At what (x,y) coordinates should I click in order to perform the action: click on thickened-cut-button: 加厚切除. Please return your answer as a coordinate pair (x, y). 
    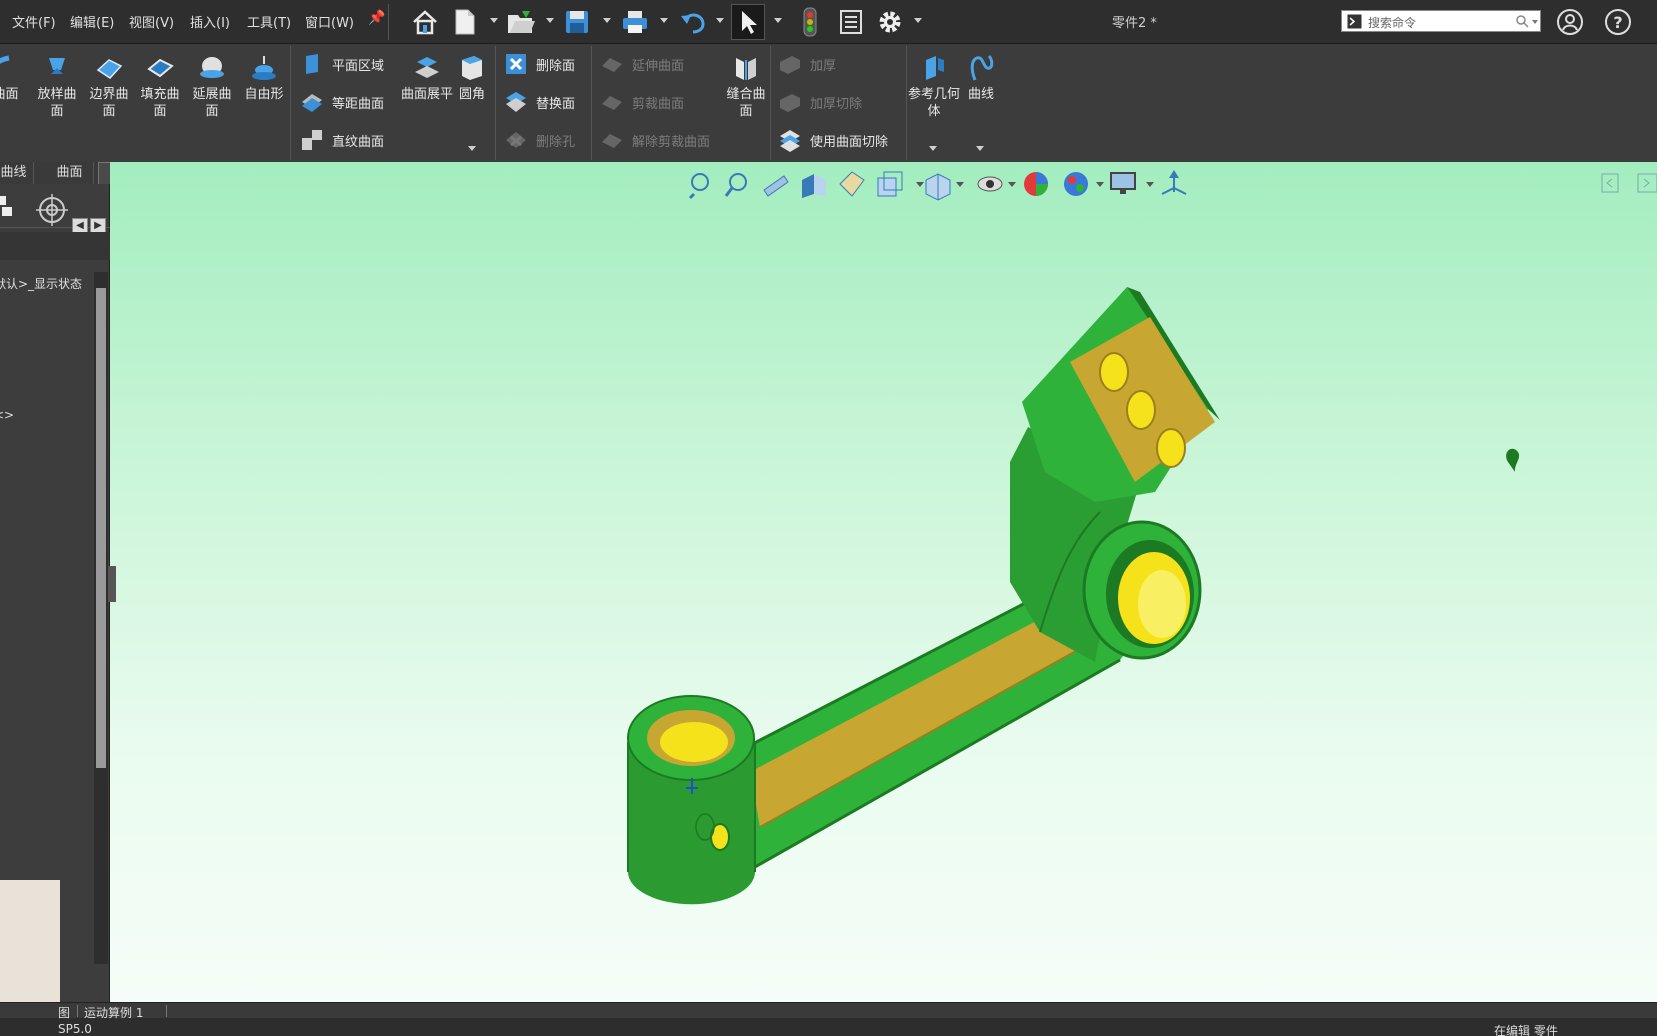
    Looking at the image, I should click on (820, 102).